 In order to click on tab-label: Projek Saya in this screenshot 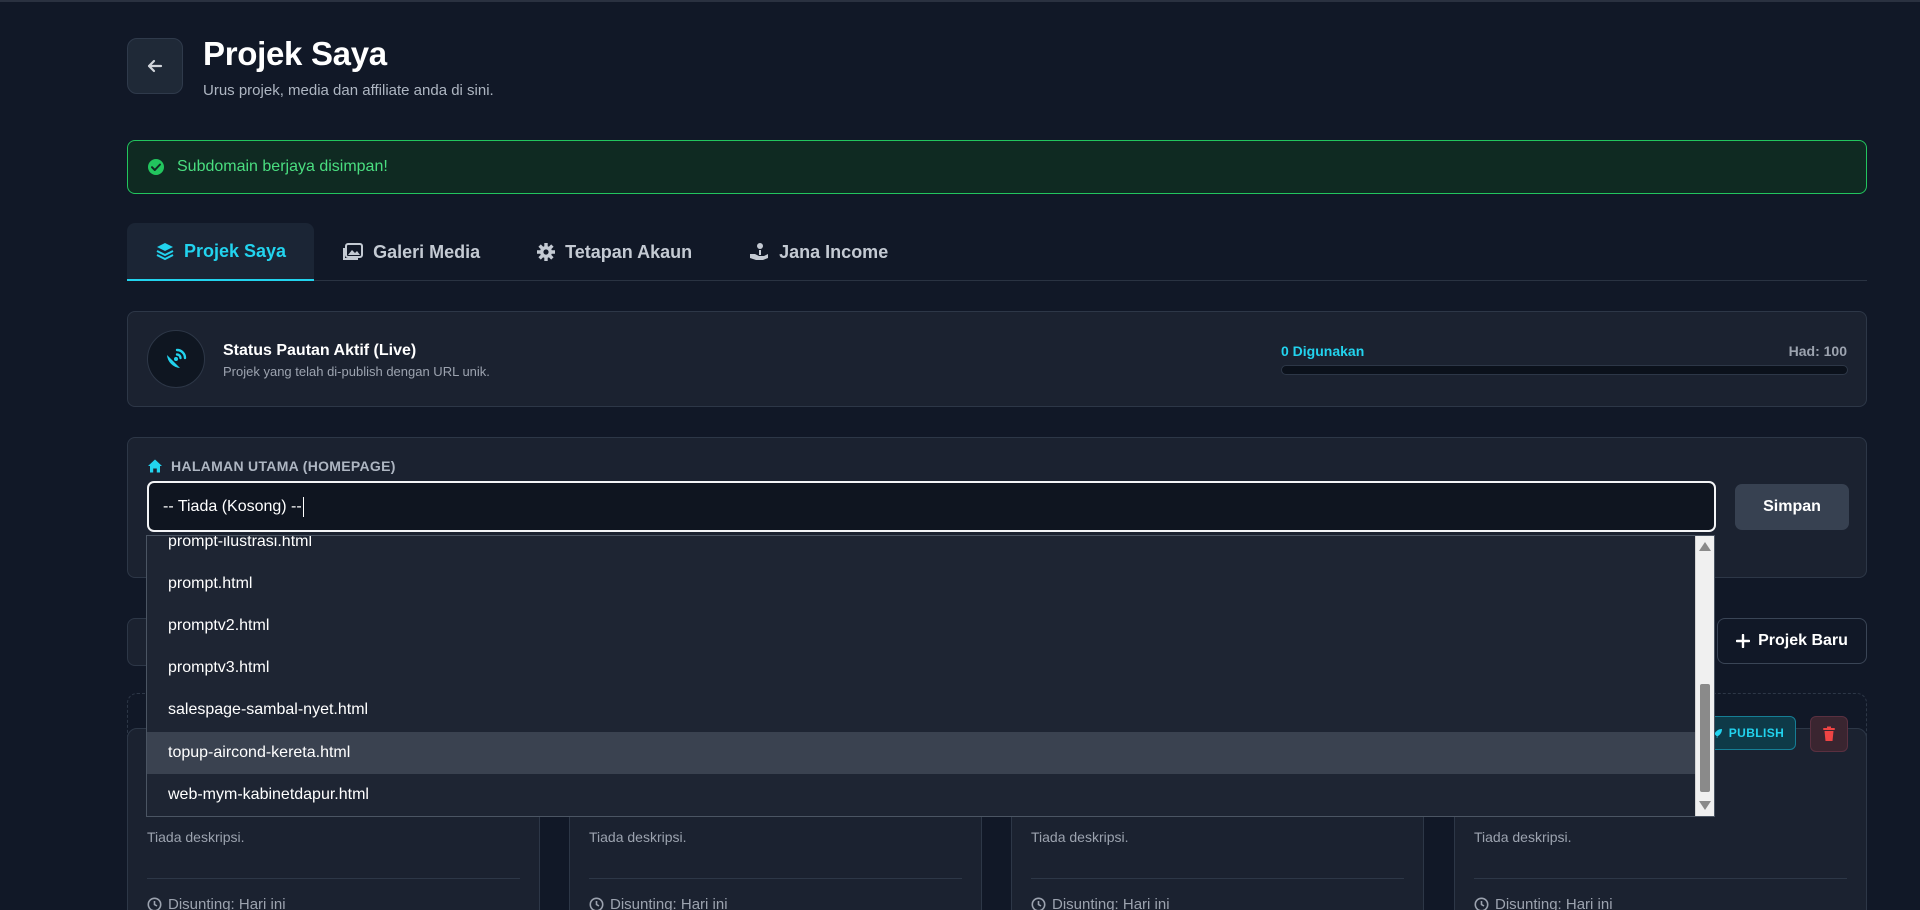, I will do `click(235, 250)`.